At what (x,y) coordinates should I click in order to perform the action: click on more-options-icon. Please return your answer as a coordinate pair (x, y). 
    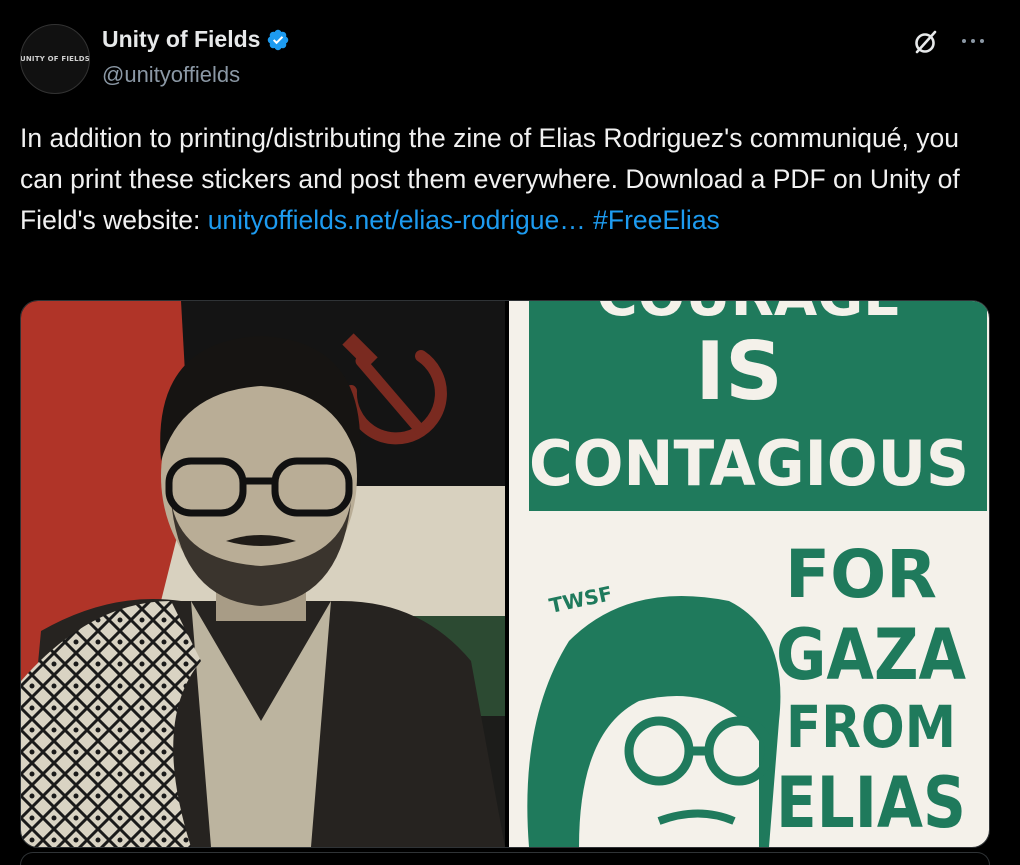
    Looking at the image, I should click on (973, 41).